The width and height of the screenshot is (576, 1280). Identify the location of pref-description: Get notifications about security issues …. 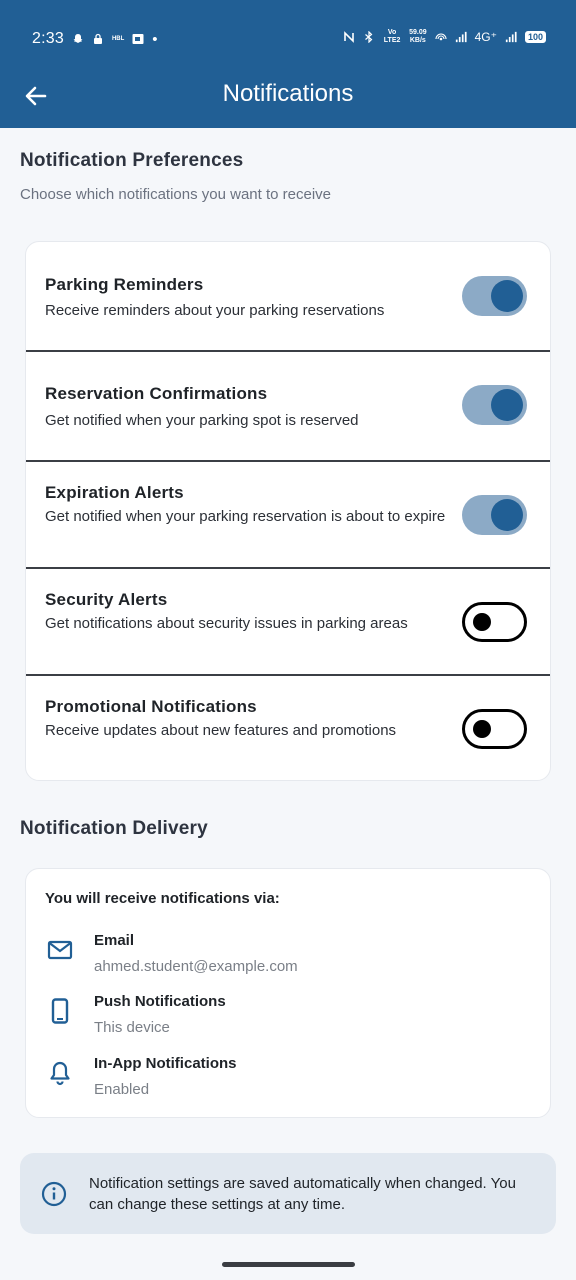
(226, 623).